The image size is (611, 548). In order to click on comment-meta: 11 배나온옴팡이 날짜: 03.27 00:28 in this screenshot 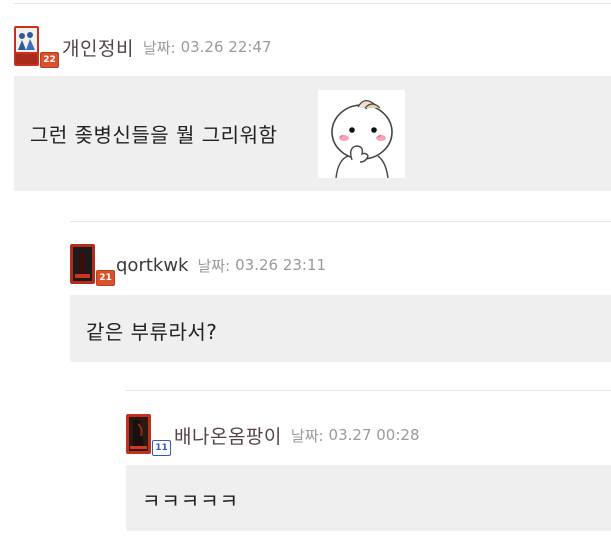, I will do `click(272, 435)`.